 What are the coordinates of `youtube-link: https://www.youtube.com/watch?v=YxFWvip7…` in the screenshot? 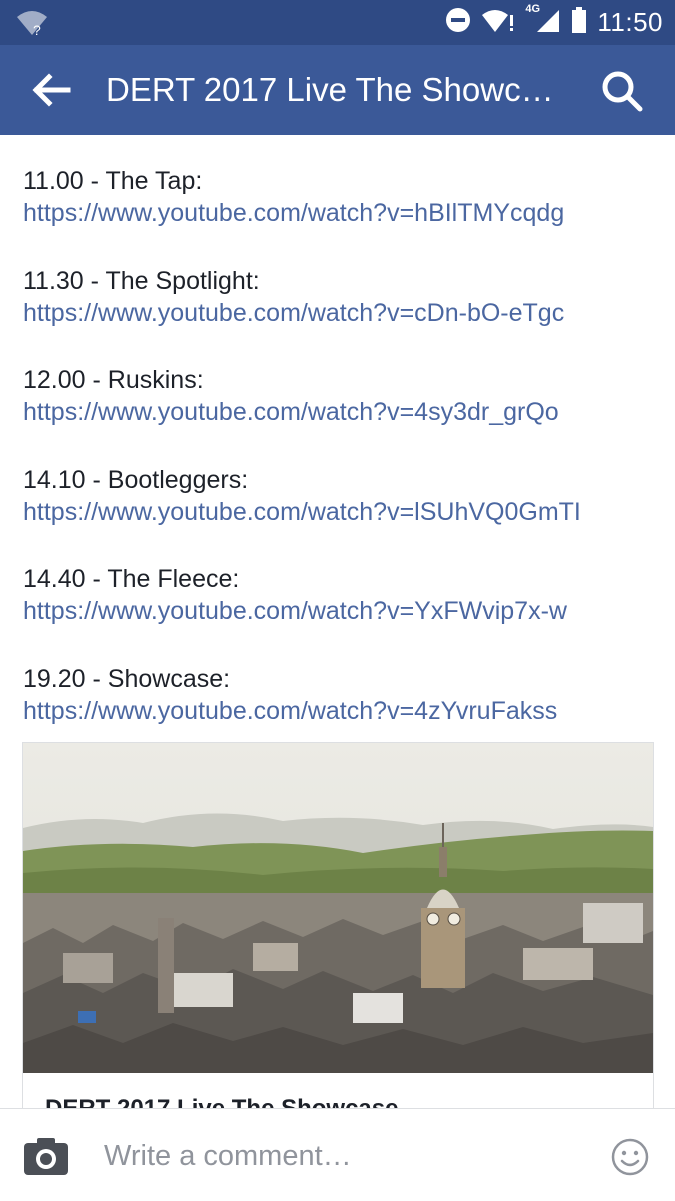 It's located at (343, 611).